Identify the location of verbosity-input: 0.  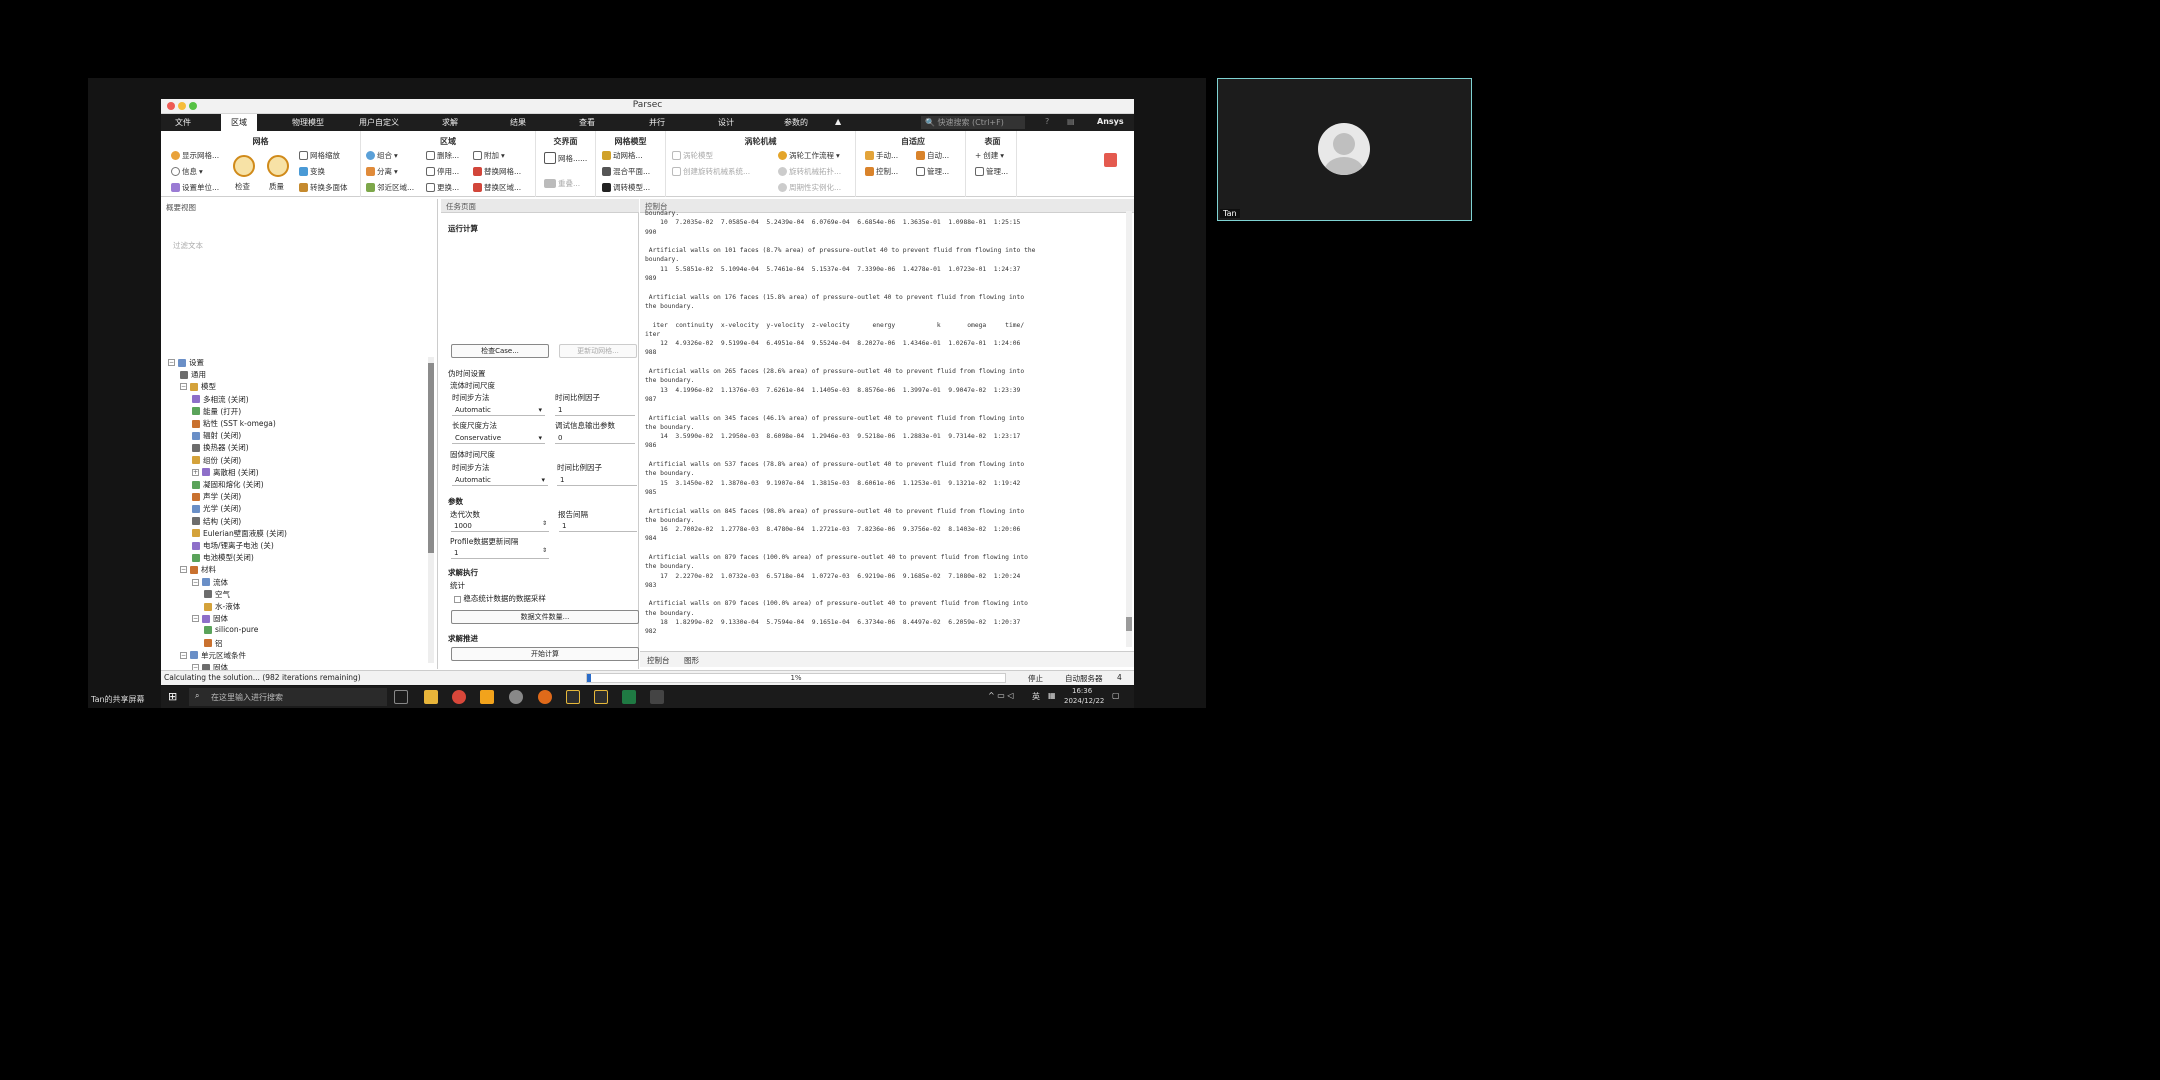
(595, 438).